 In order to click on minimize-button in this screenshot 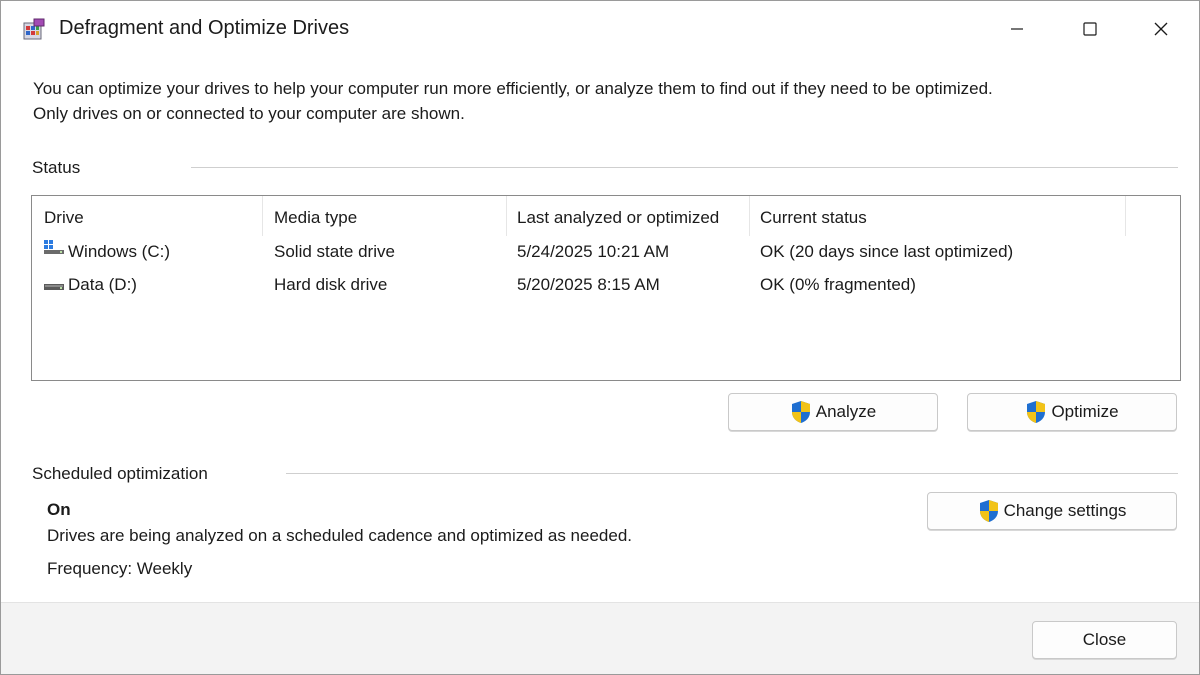, I will do `click(1017, 29)`.